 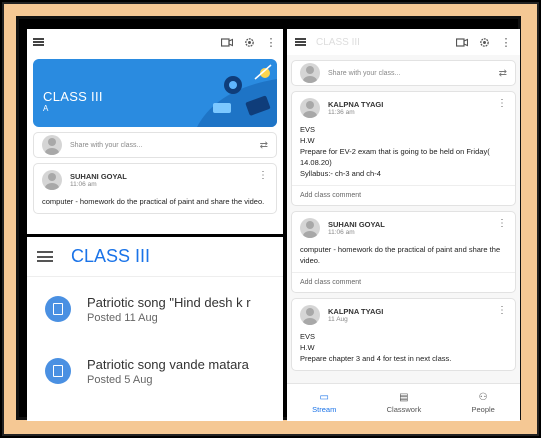 I want to click on post-line: Syllabus:- ch-3 and ch-4, so click(x=340, y=173).